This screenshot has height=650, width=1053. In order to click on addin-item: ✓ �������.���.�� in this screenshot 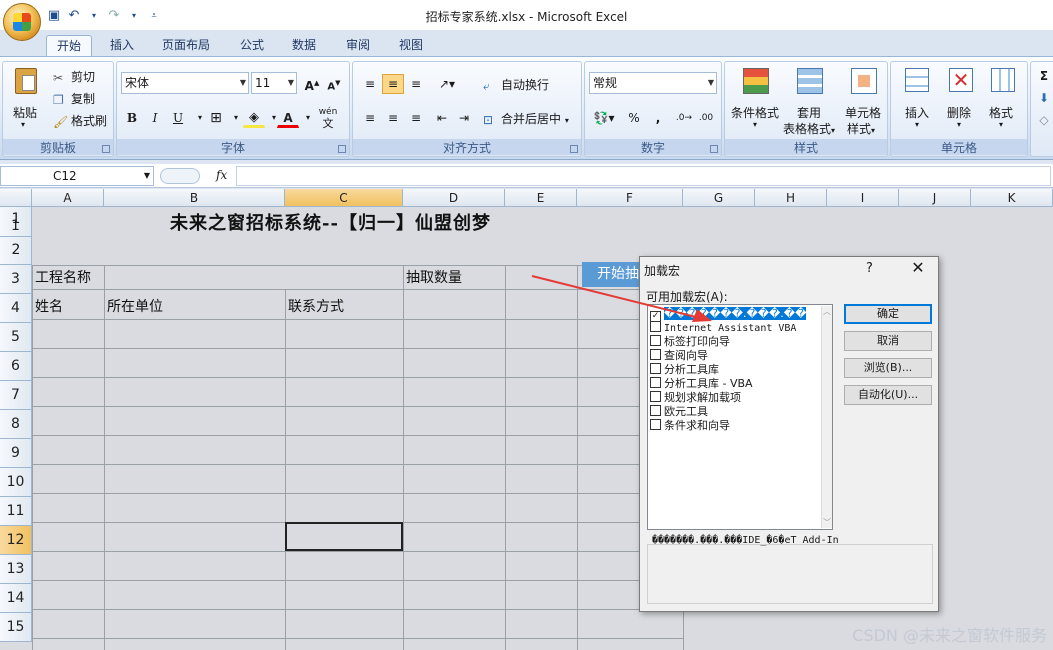, I will do `click(728, 314)`.